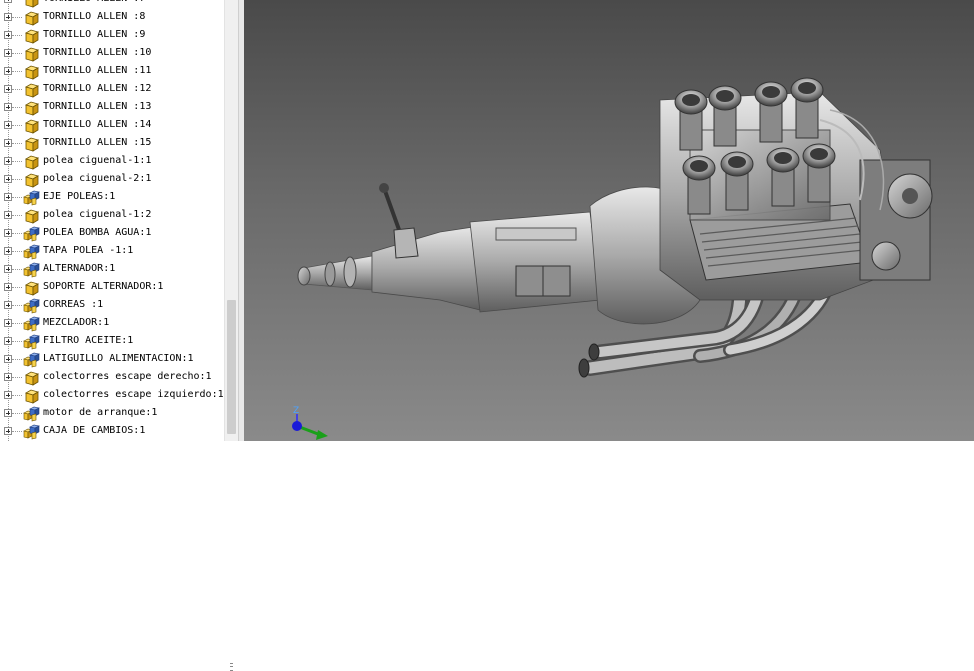 The width and height of the screenshot is (974, 671). Describe the element at coordinates (112, 180) in the screenshot. I see `tree-item: polea ciguenal-2:1` at that location.